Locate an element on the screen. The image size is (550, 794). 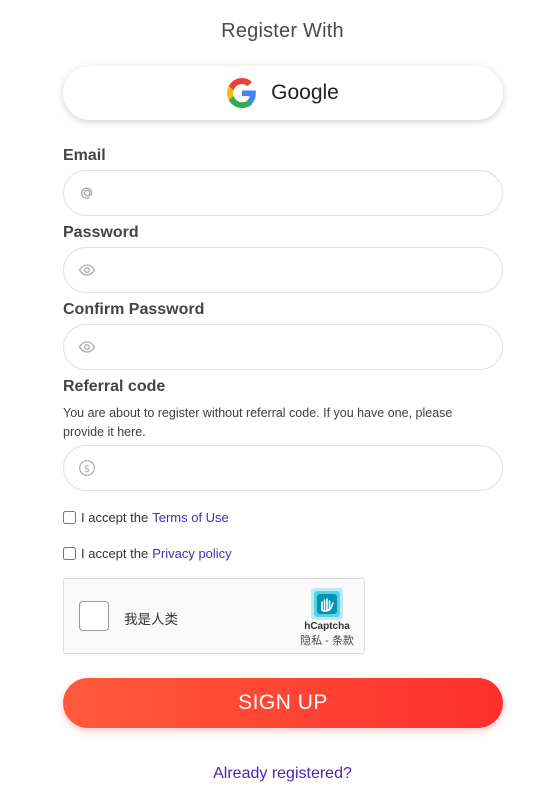
password-label: Password is located at coordinates (101, 232).